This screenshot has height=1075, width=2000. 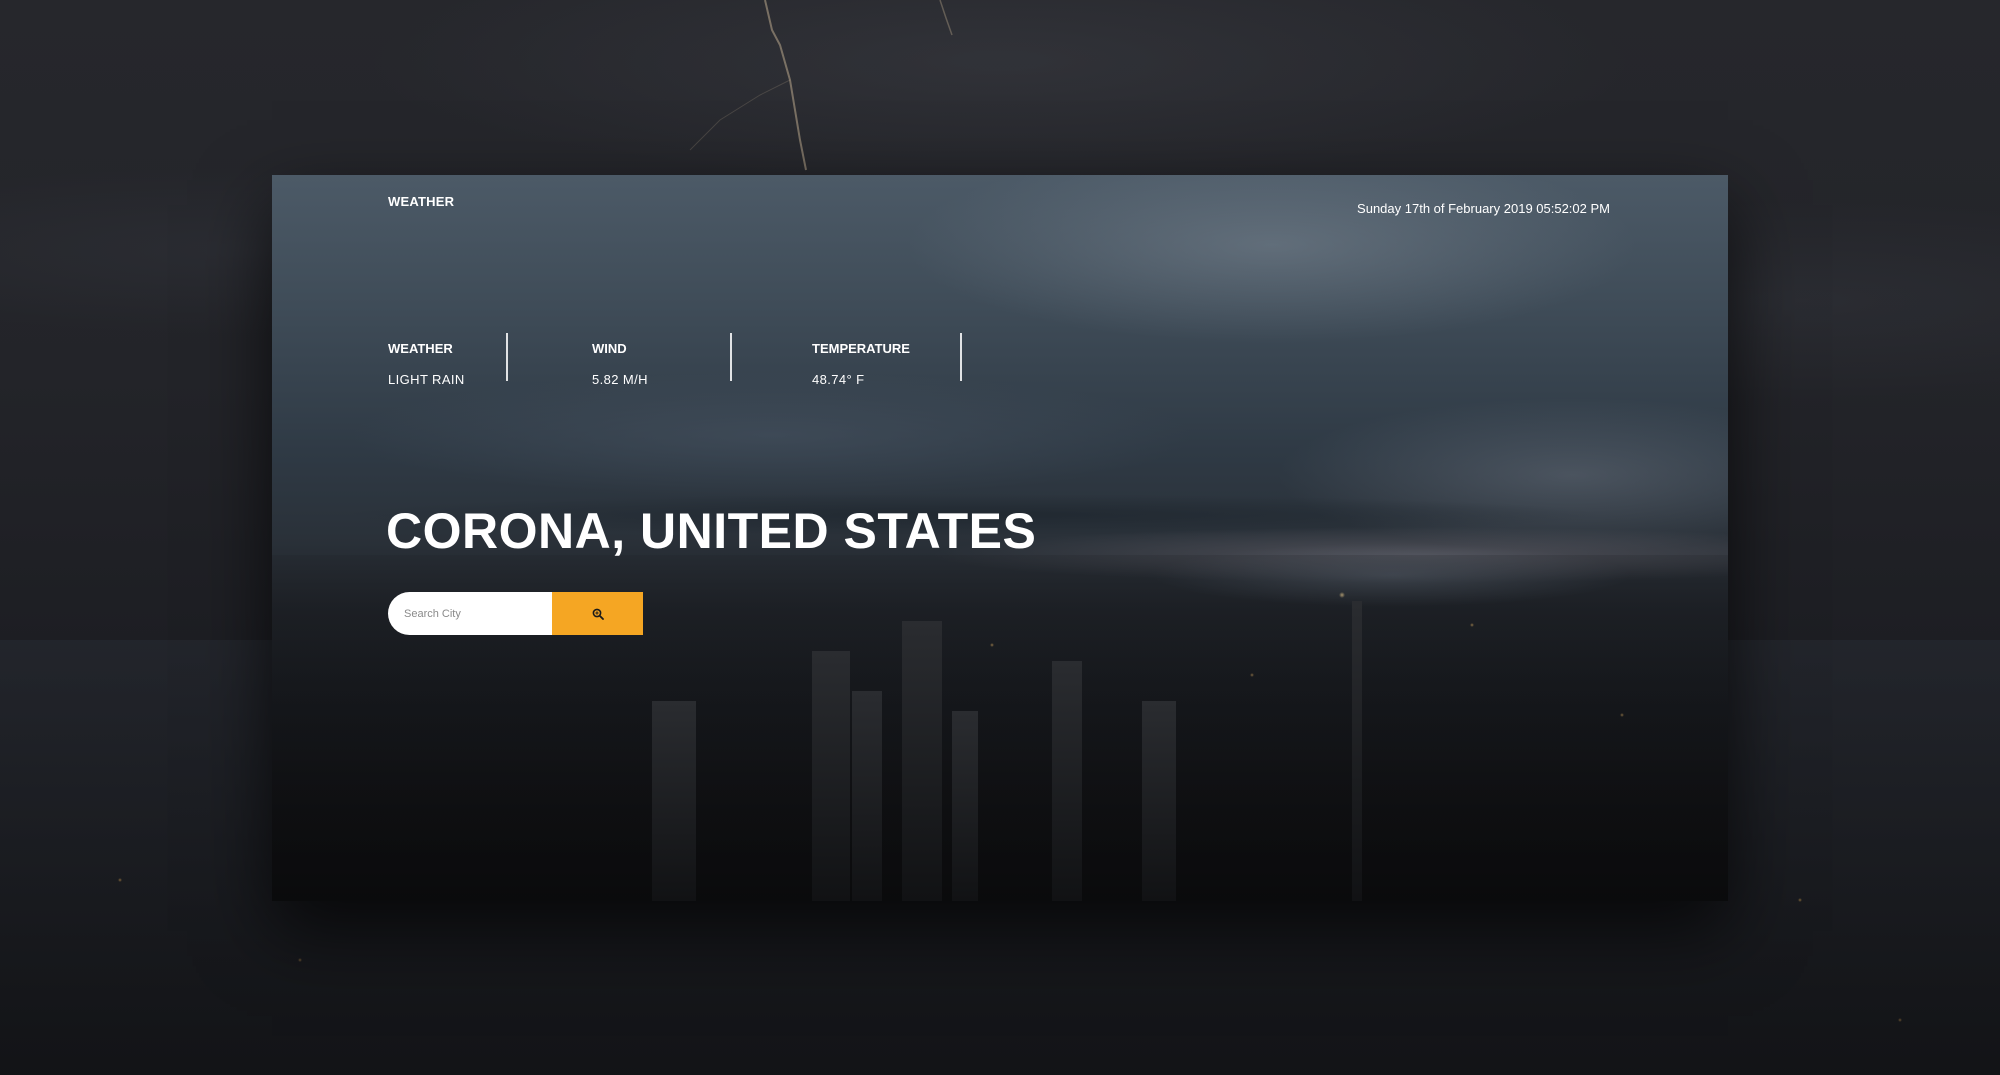 I want to click on search-button, so click(x=597, y=613).